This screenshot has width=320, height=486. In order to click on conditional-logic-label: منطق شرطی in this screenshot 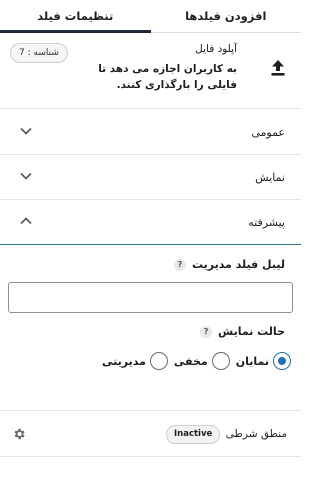, I will do `click(256, 434)`.